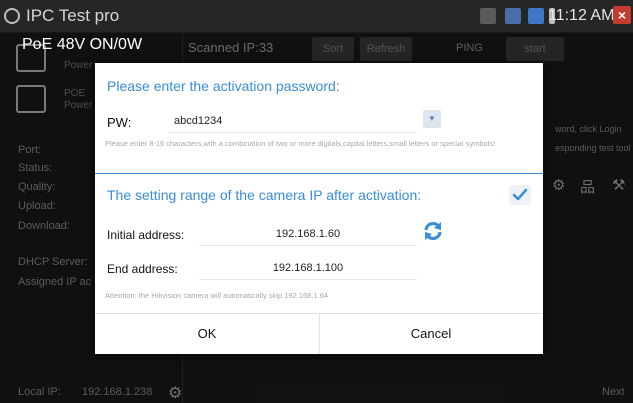 Image resolution: width=633 pixels, height=403 pixels. I want to click on initial-address-input, so click(308, 234).